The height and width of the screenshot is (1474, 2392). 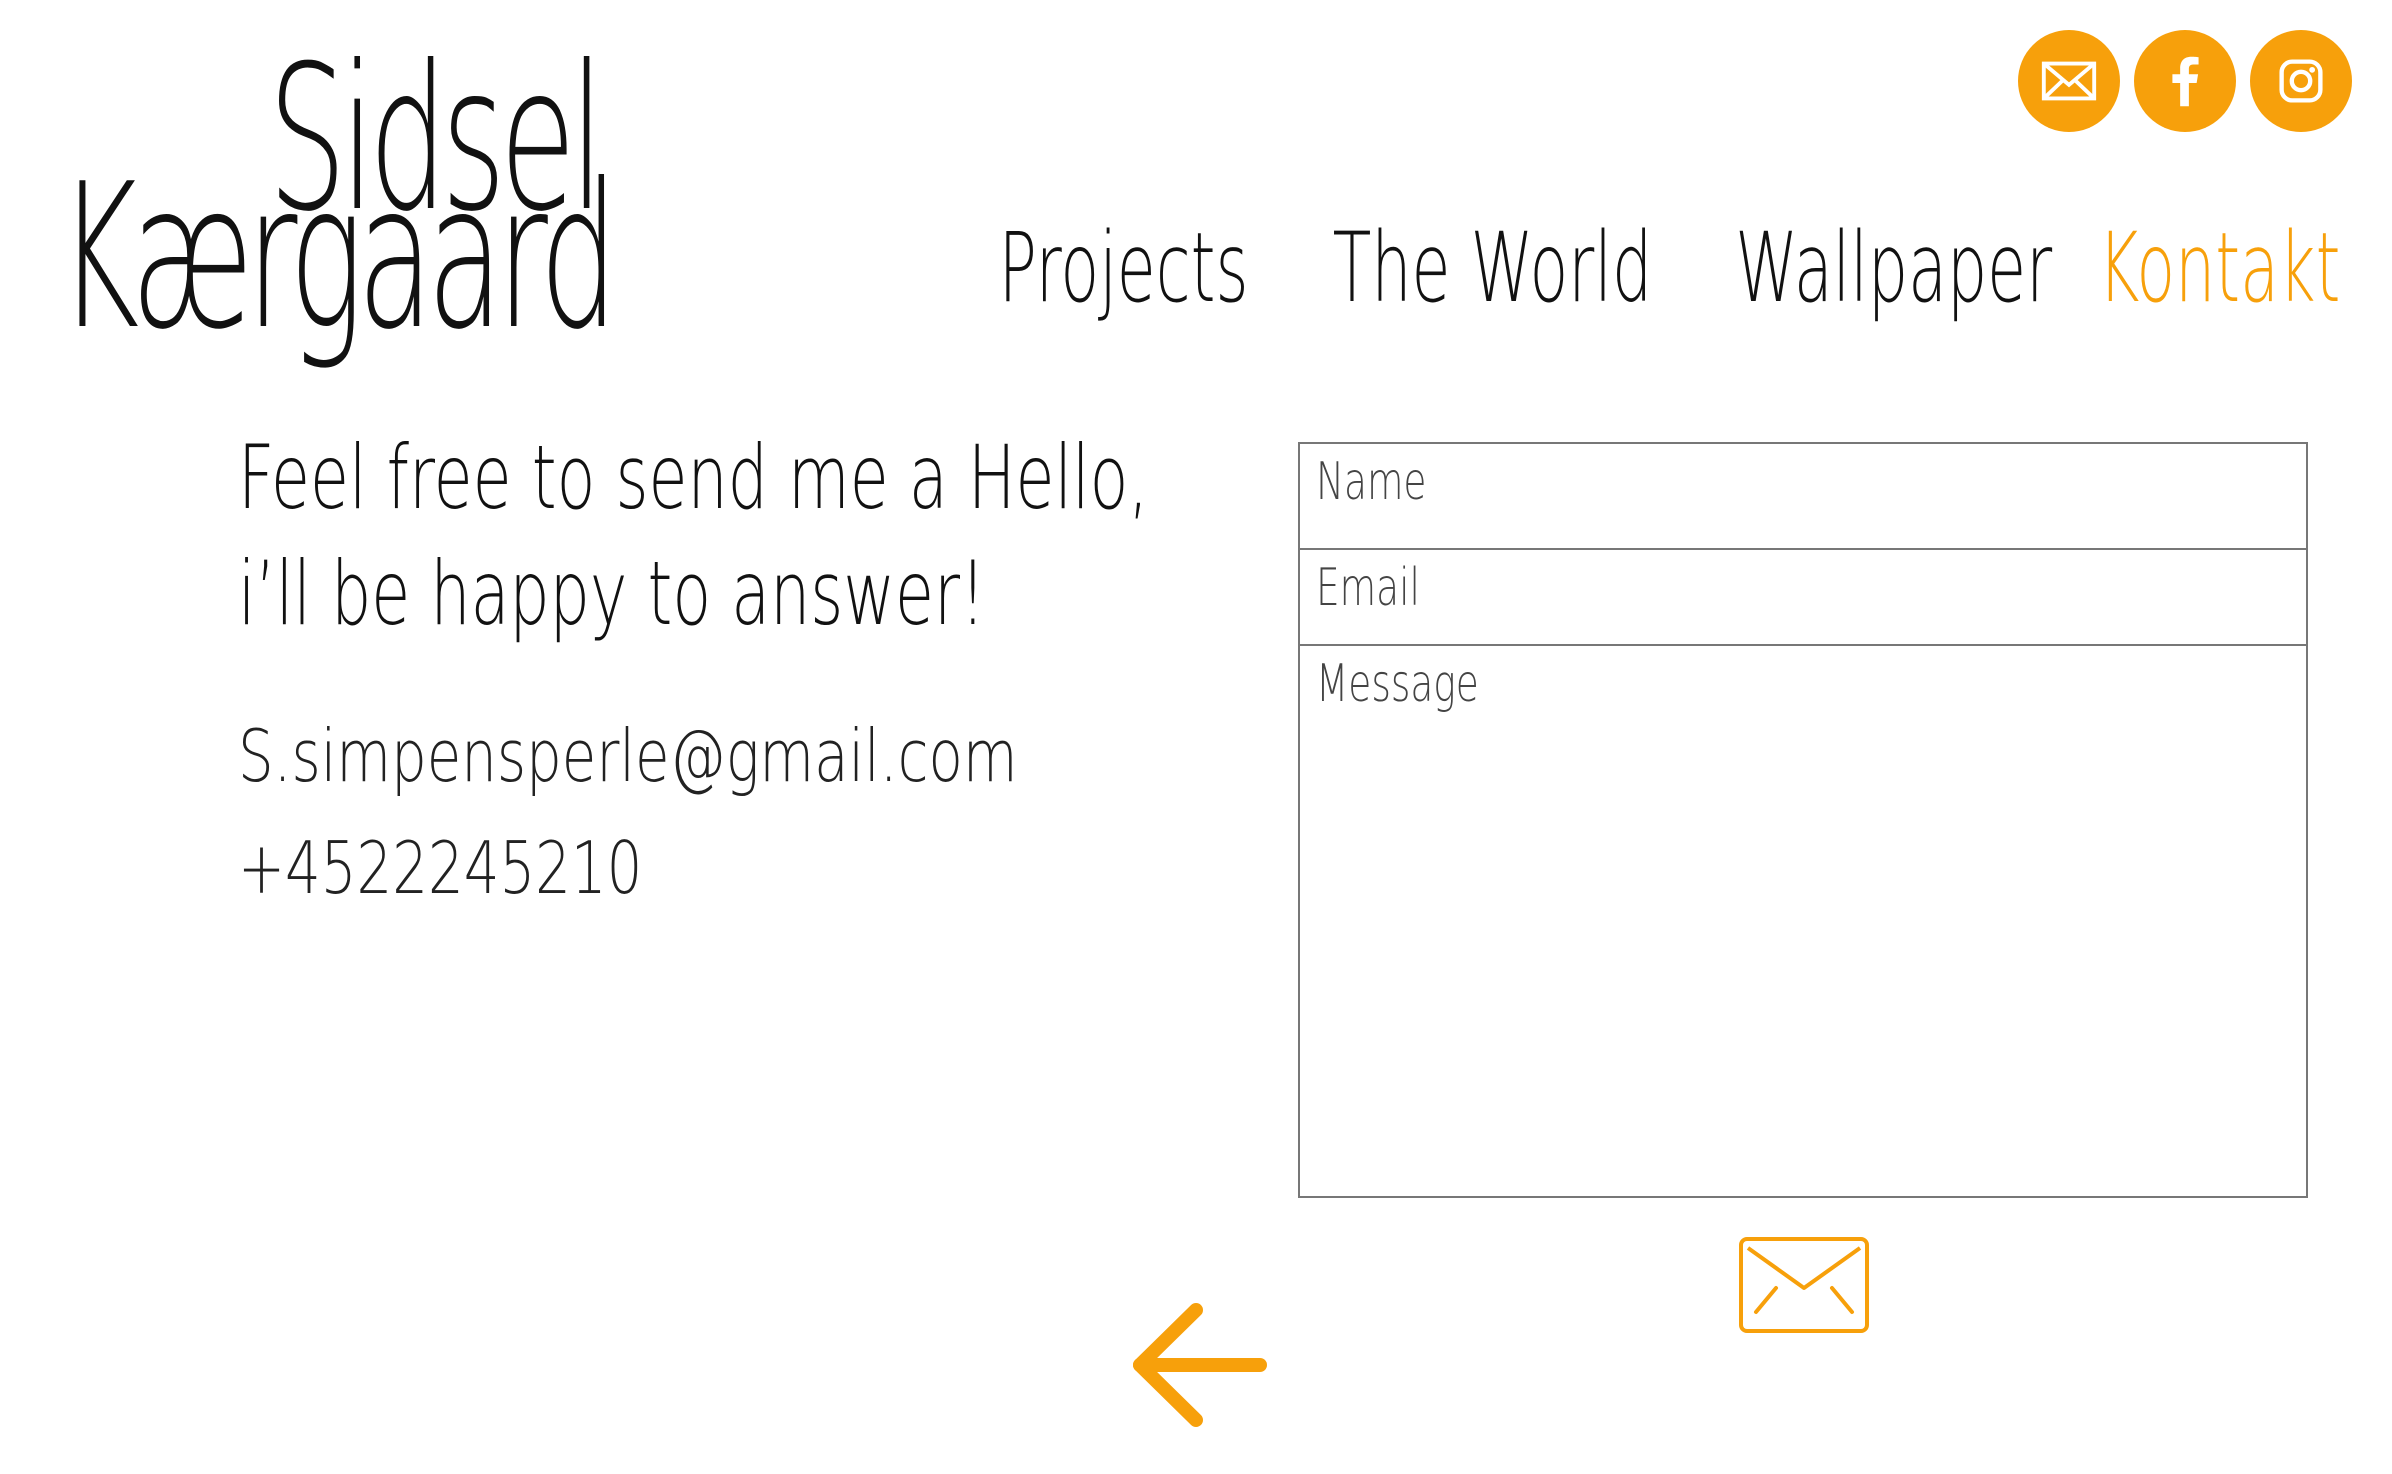 I want to click on facebook-icon, so click(x=2185, y=81).